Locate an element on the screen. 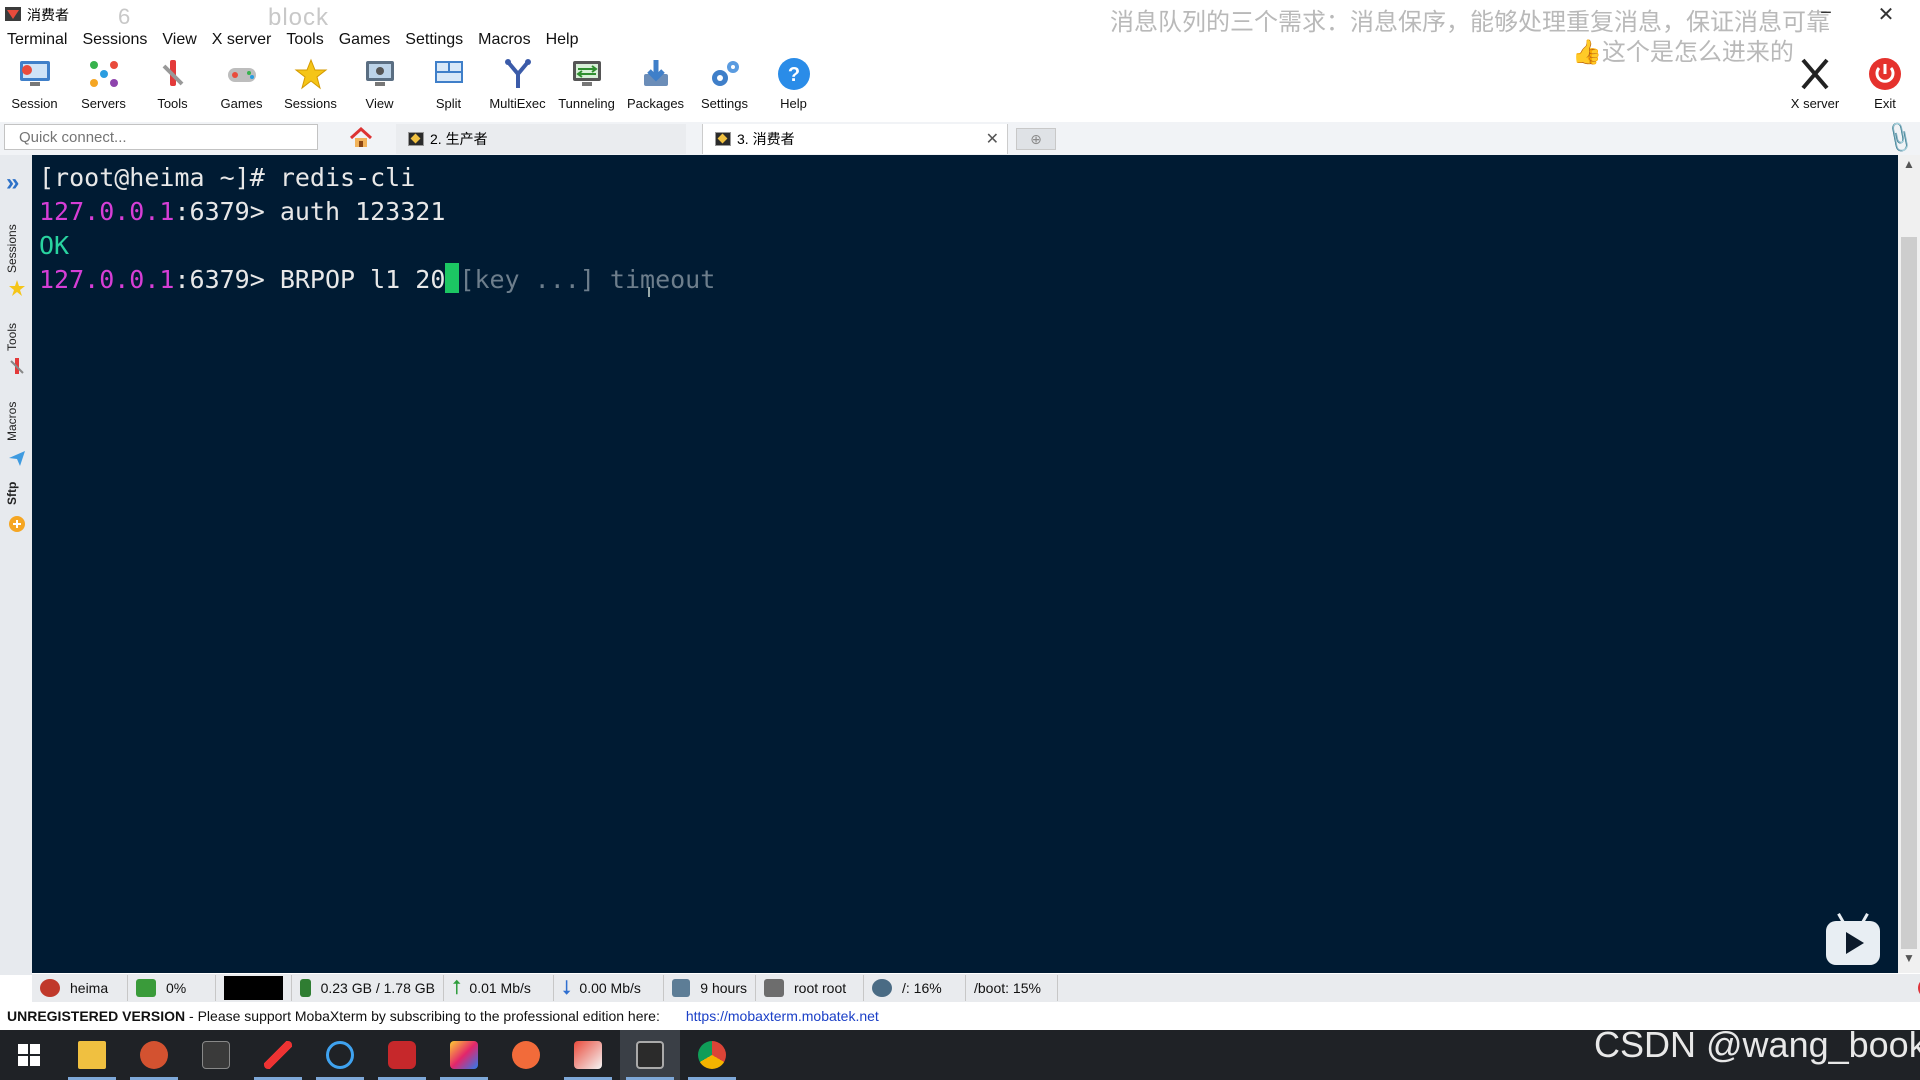  packages-button: Packages is located at coordinates (655, 86).